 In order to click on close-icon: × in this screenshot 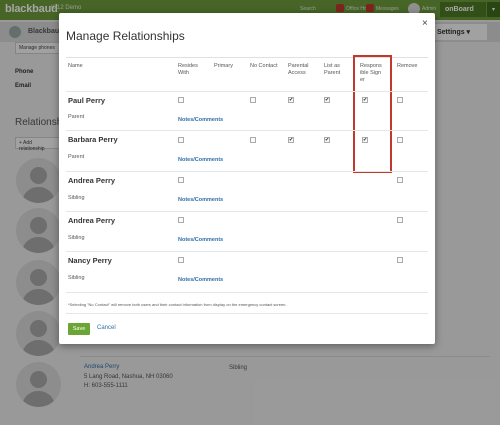, I will do `click(425, 23)`.